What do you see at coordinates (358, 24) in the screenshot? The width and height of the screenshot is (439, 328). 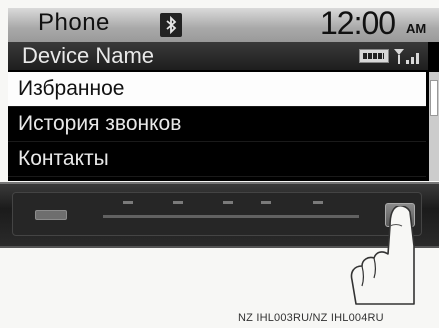 I see `clock: 12:00` at bounding box center [358, 24].